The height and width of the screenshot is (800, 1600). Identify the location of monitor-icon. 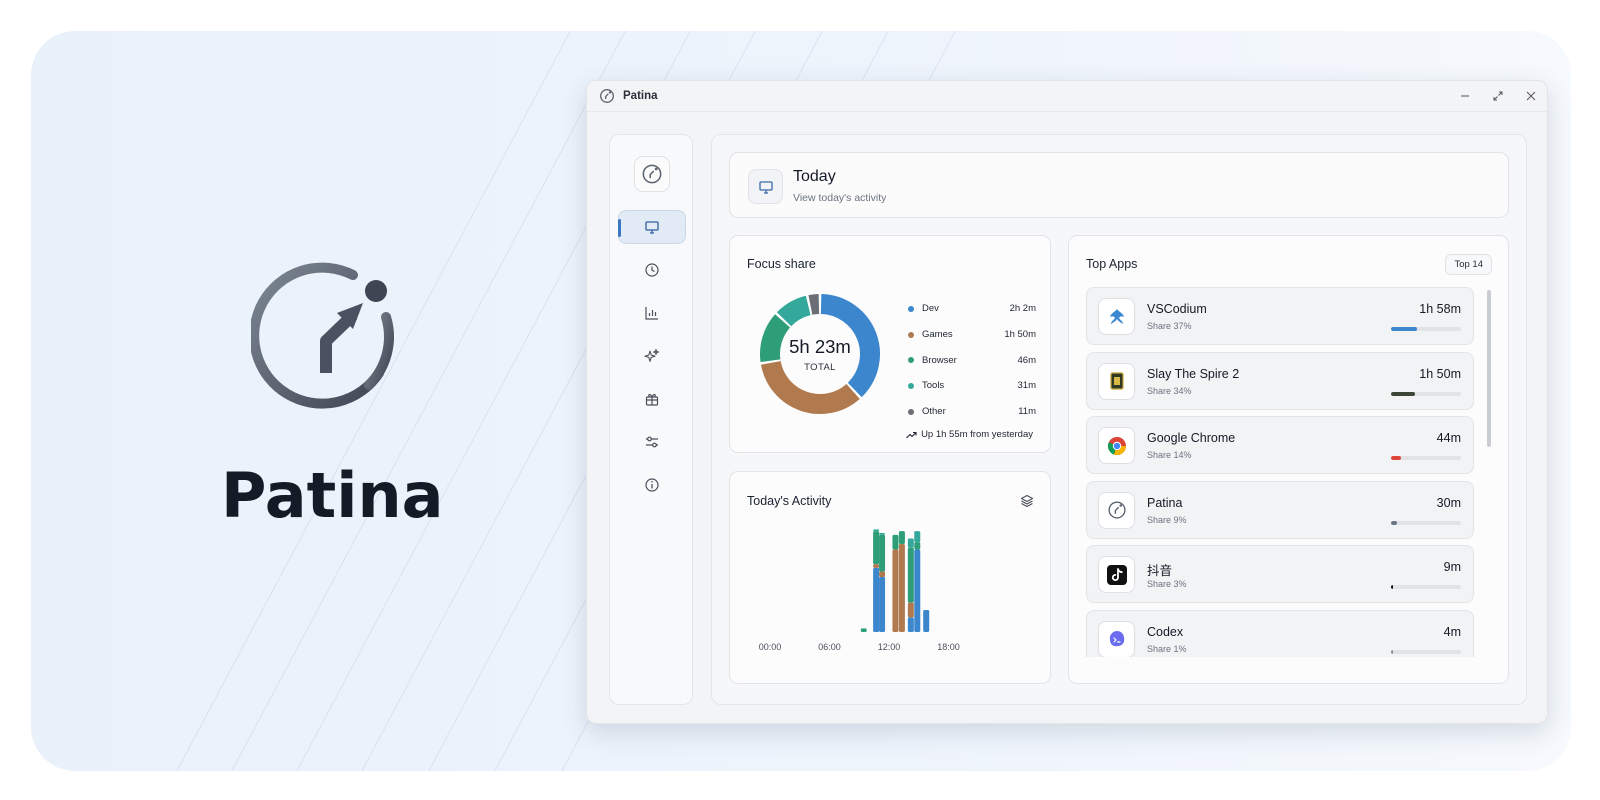
(652, 227).